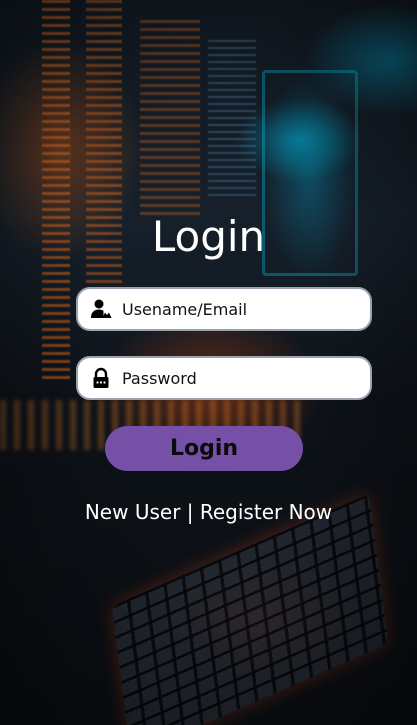 The image size is (417, 725). I want to click on new-user-text: New User, so click(132, 512).